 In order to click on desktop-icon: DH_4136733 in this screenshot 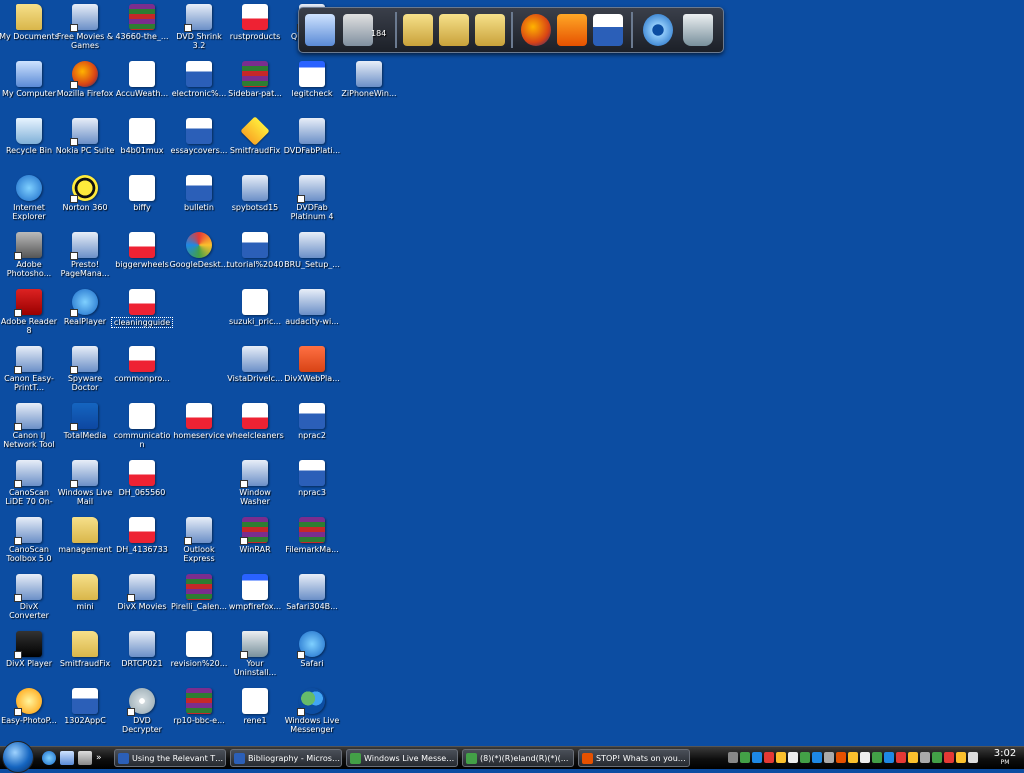, I will do `click(142, 543)`.